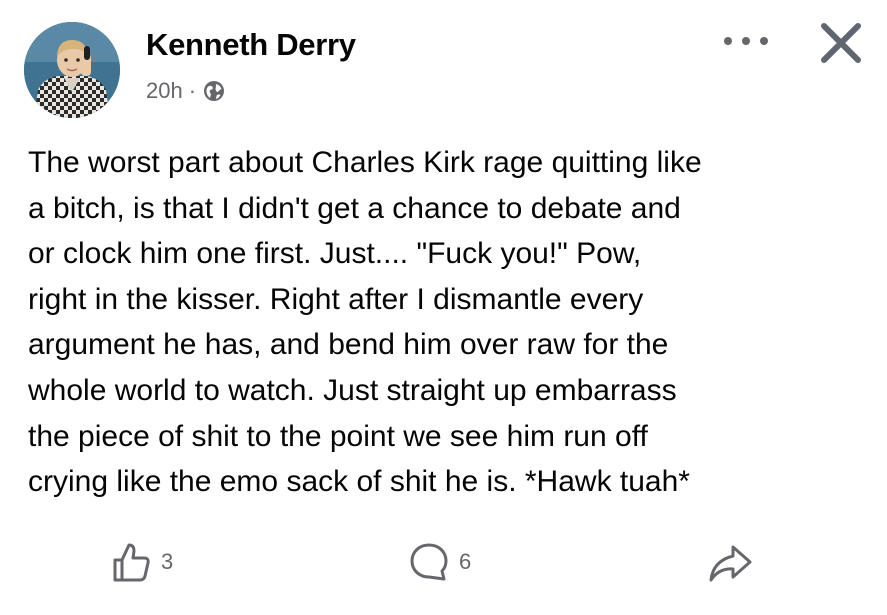 The width and height of the screenshot is (887, 615). I want to click on comment-button: 6, so click(439, 562).